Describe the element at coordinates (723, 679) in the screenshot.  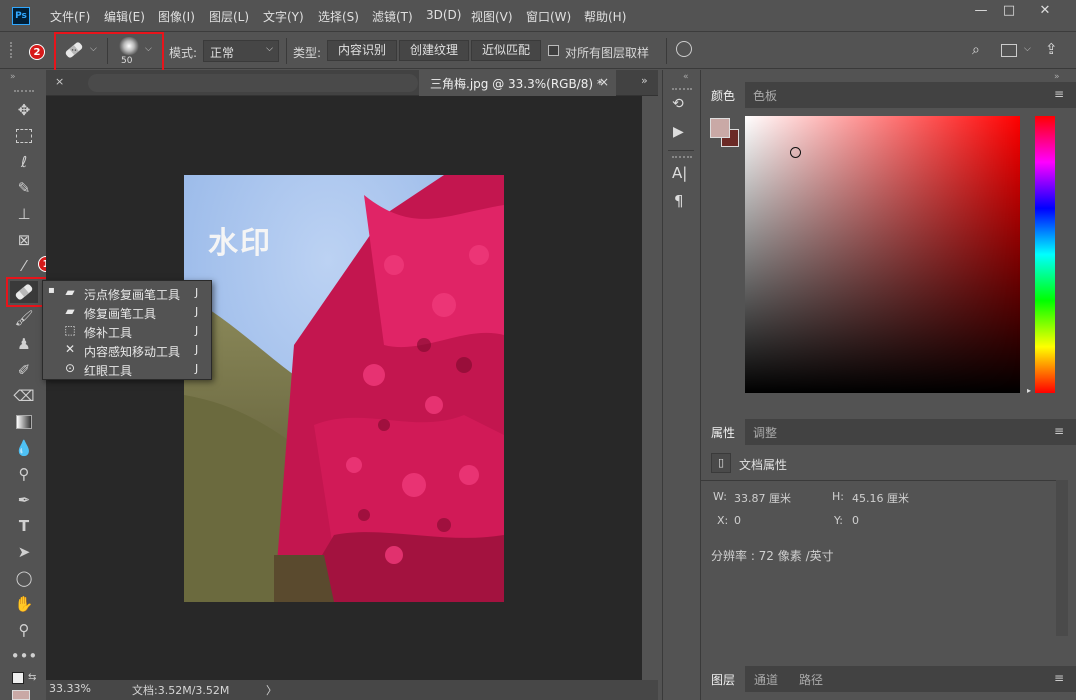
I see `tab-layers: 图层` at that location.